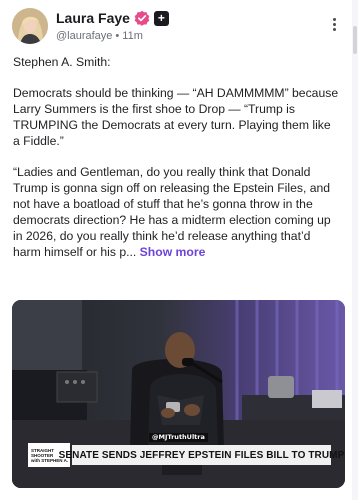  What do you see at coordinates (142, 18) in the screenshot?
I see `verified-badge-icon` at bounding box center [142, 18].